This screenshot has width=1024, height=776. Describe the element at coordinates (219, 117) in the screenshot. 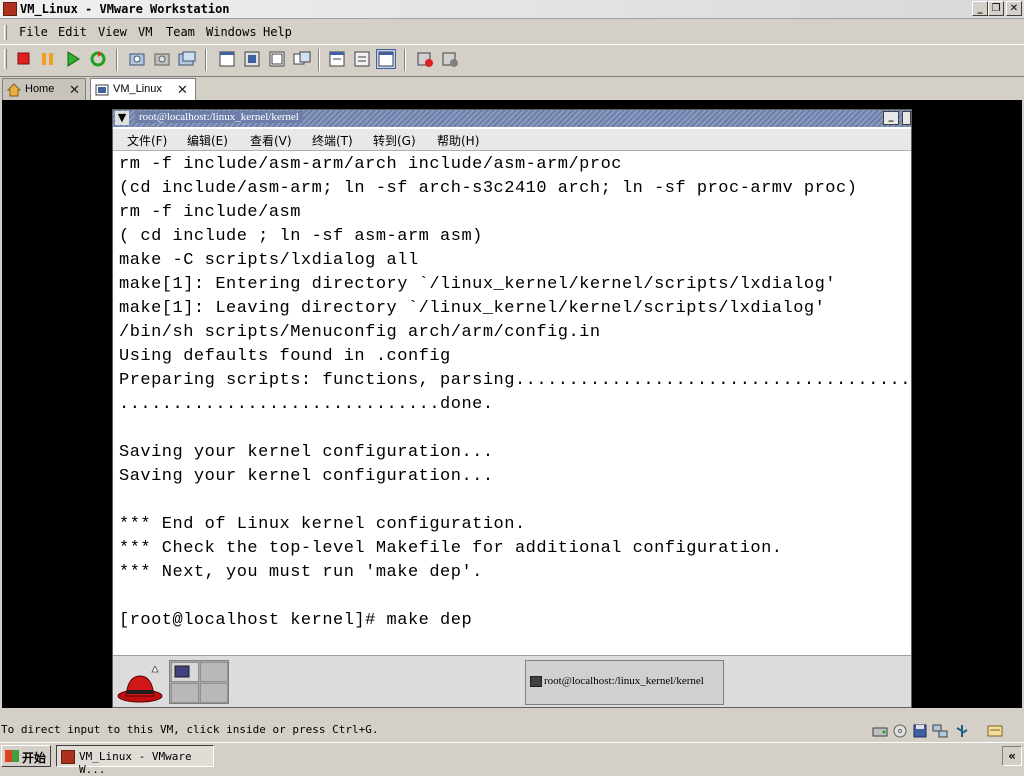

I see `guest-window-title: root@localhost:/linux_kernel/kernel` at that location.